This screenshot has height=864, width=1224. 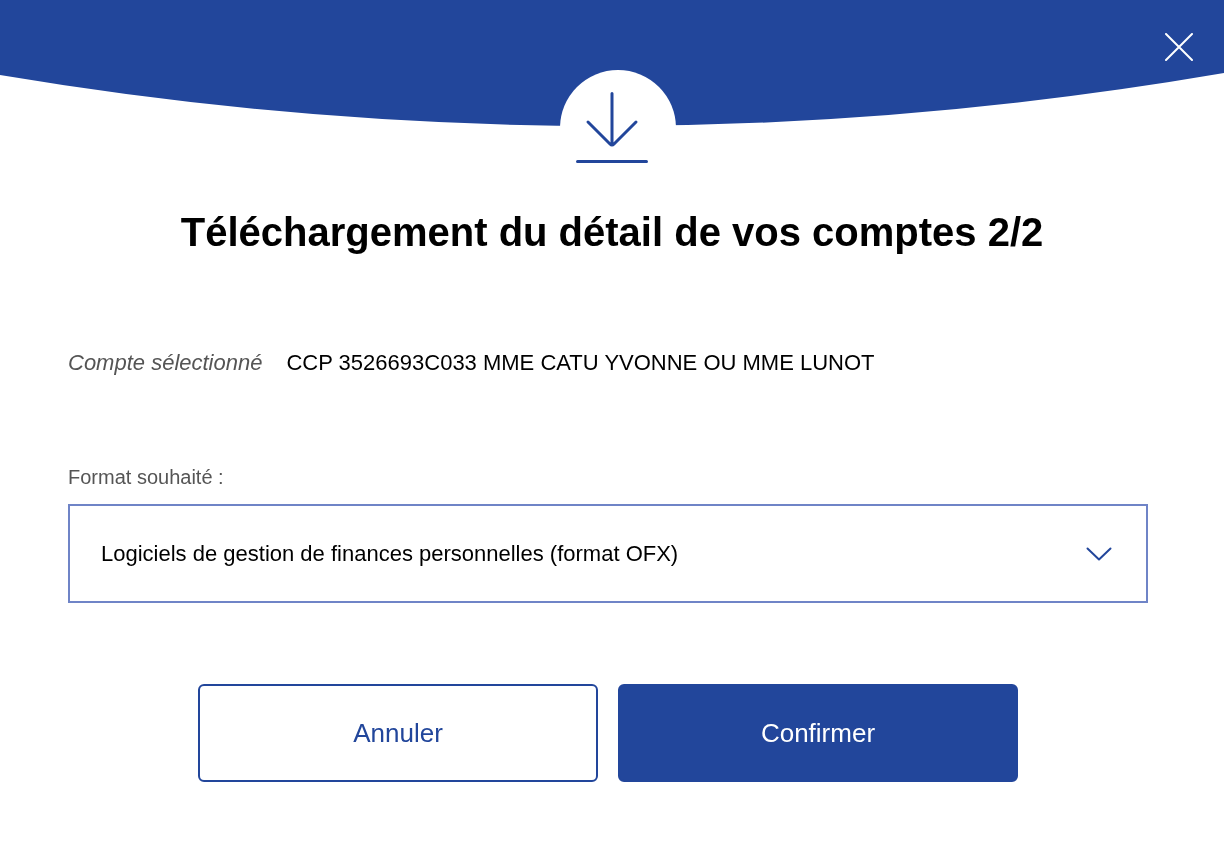 I want to click on close-icon, so click(x=1179, y=47).